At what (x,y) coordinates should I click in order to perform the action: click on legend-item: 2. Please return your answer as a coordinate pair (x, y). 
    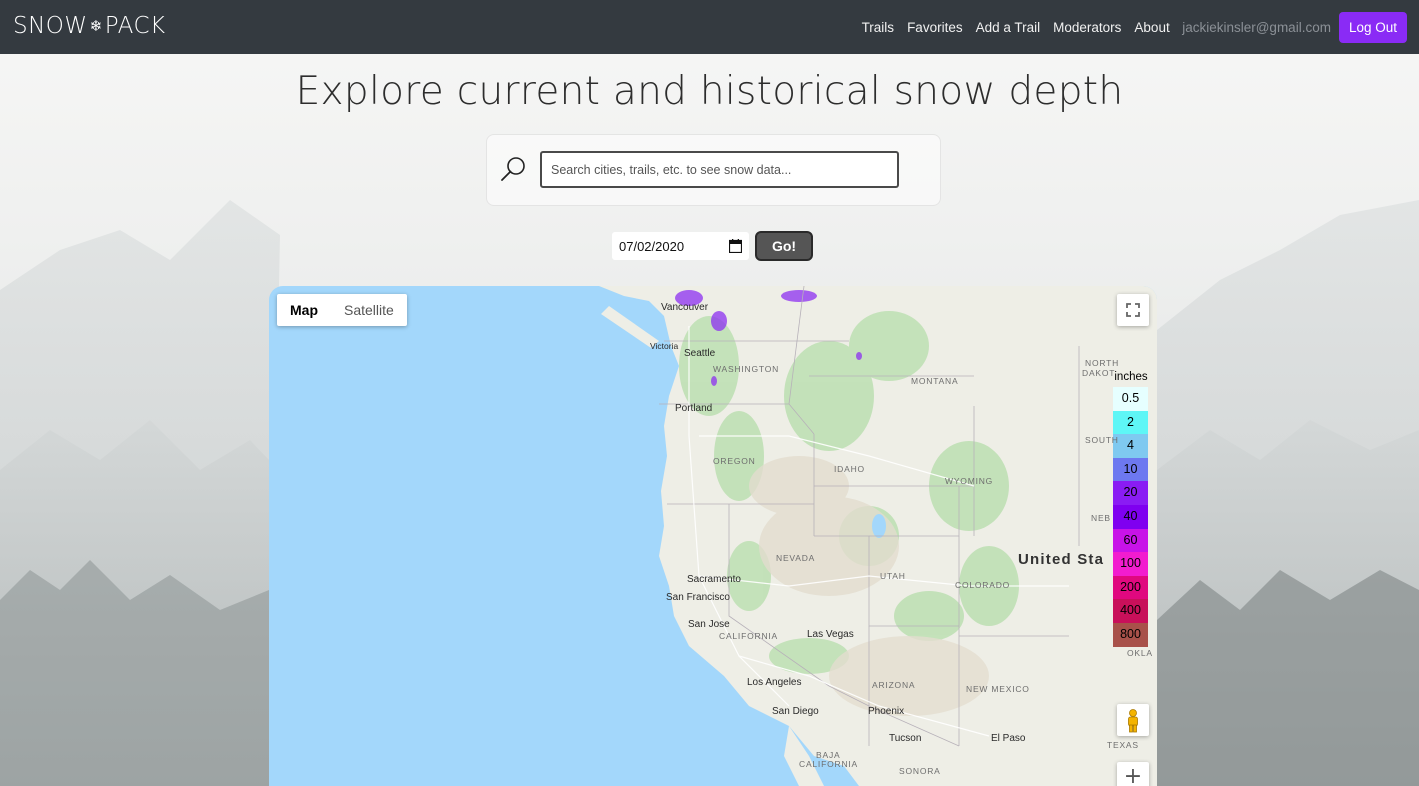
    Looking at the image, I should click on (1130, 422).